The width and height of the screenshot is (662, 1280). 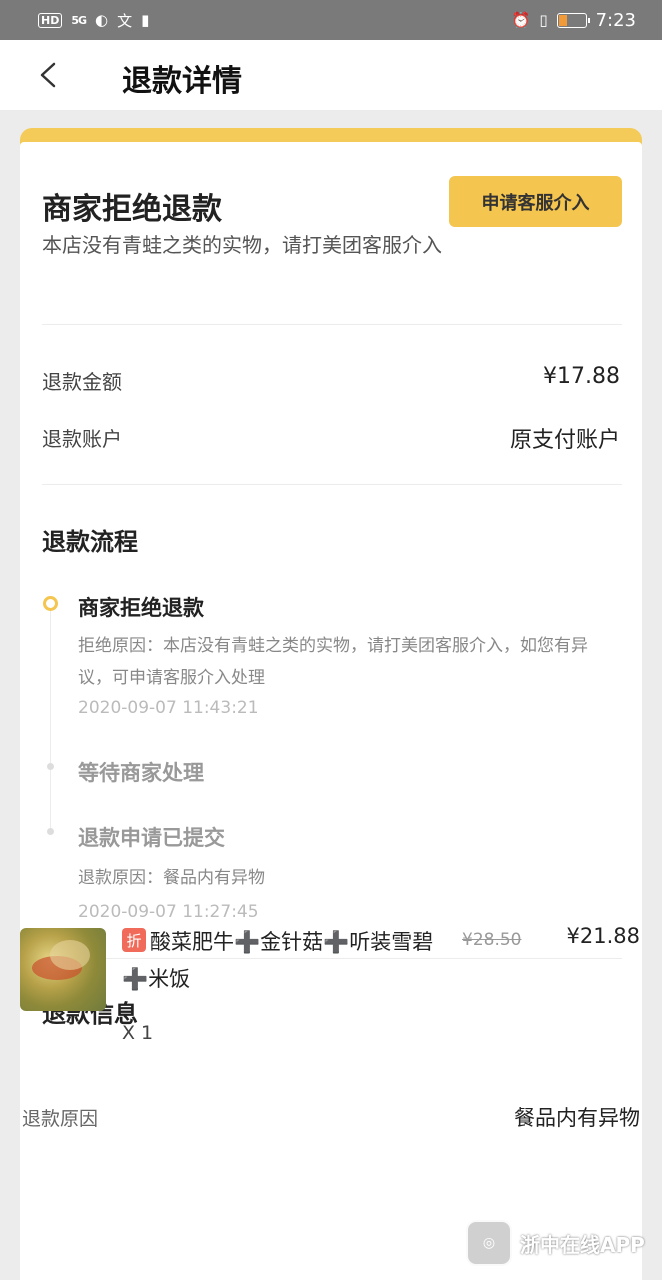 I want to click on process-title: 退款流程, so click(x=90, y=542).